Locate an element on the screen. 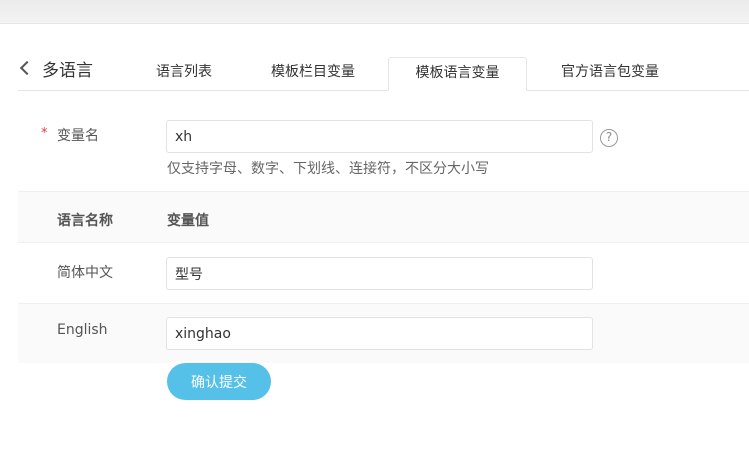  tab-official-language-pack-vars: 官方语言包变量 is located at coordinates (610, 74).